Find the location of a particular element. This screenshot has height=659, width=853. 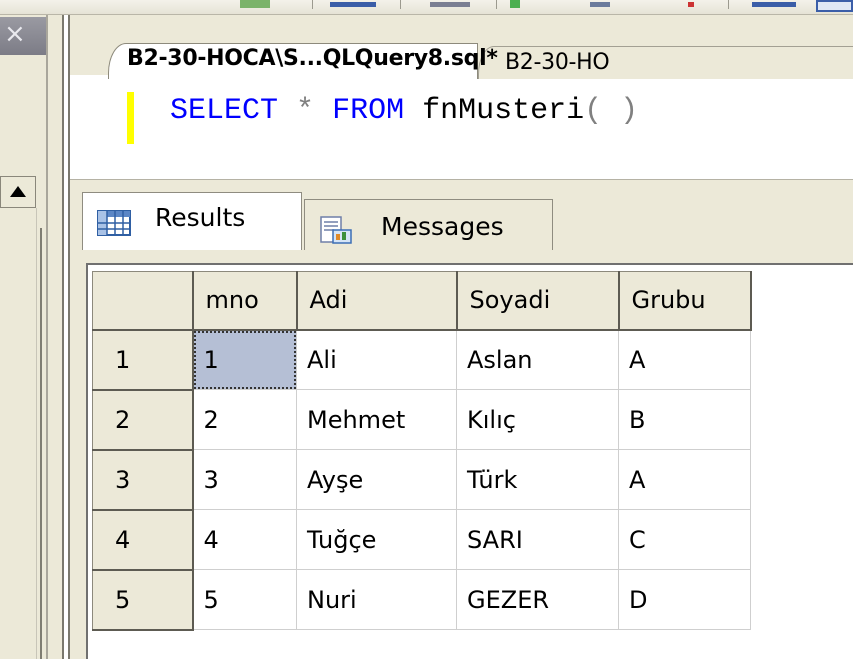

window-border is located at coordinates (63, 337).